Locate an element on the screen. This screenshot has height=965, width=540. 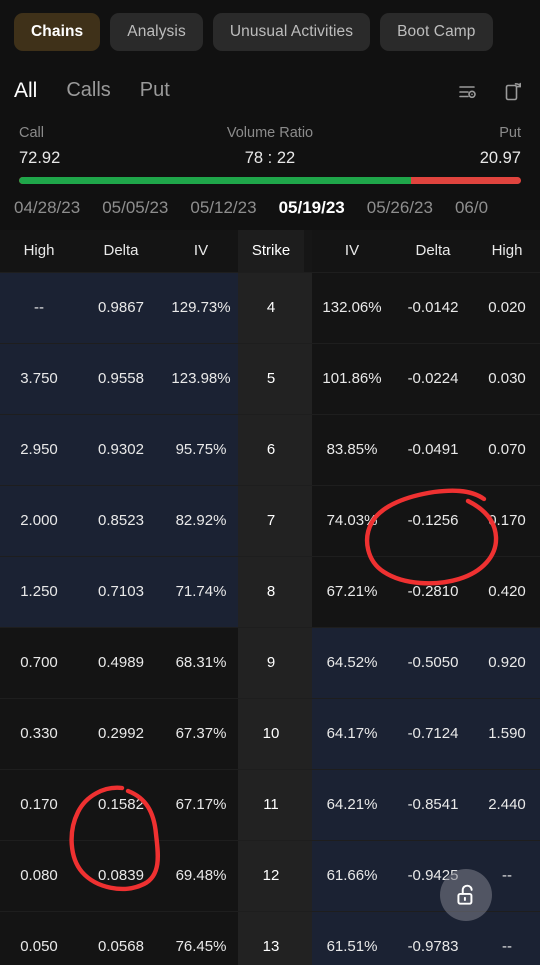
cell-put-high: 0.070 is located at coordinates (507, 449).